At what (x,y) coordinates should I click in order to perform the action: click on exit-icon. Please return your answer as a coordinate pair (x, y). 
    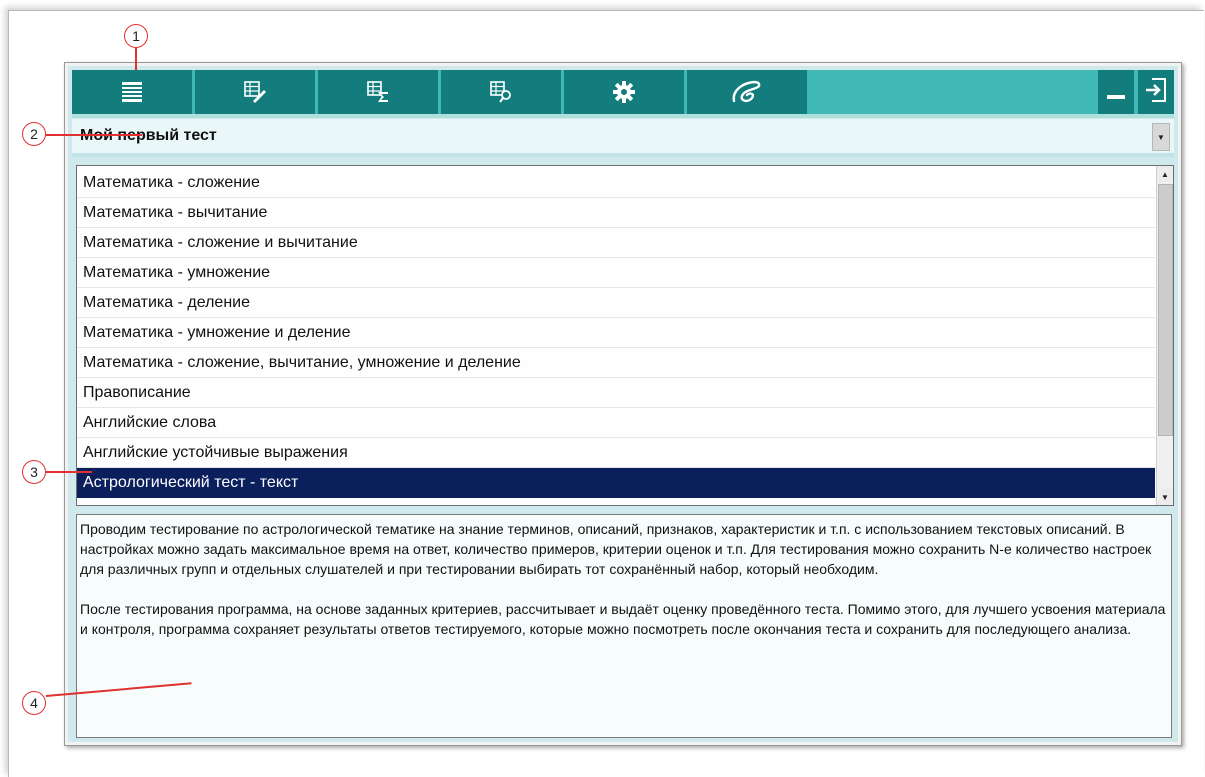
    Looking at the image, I should click on (1156, 92).